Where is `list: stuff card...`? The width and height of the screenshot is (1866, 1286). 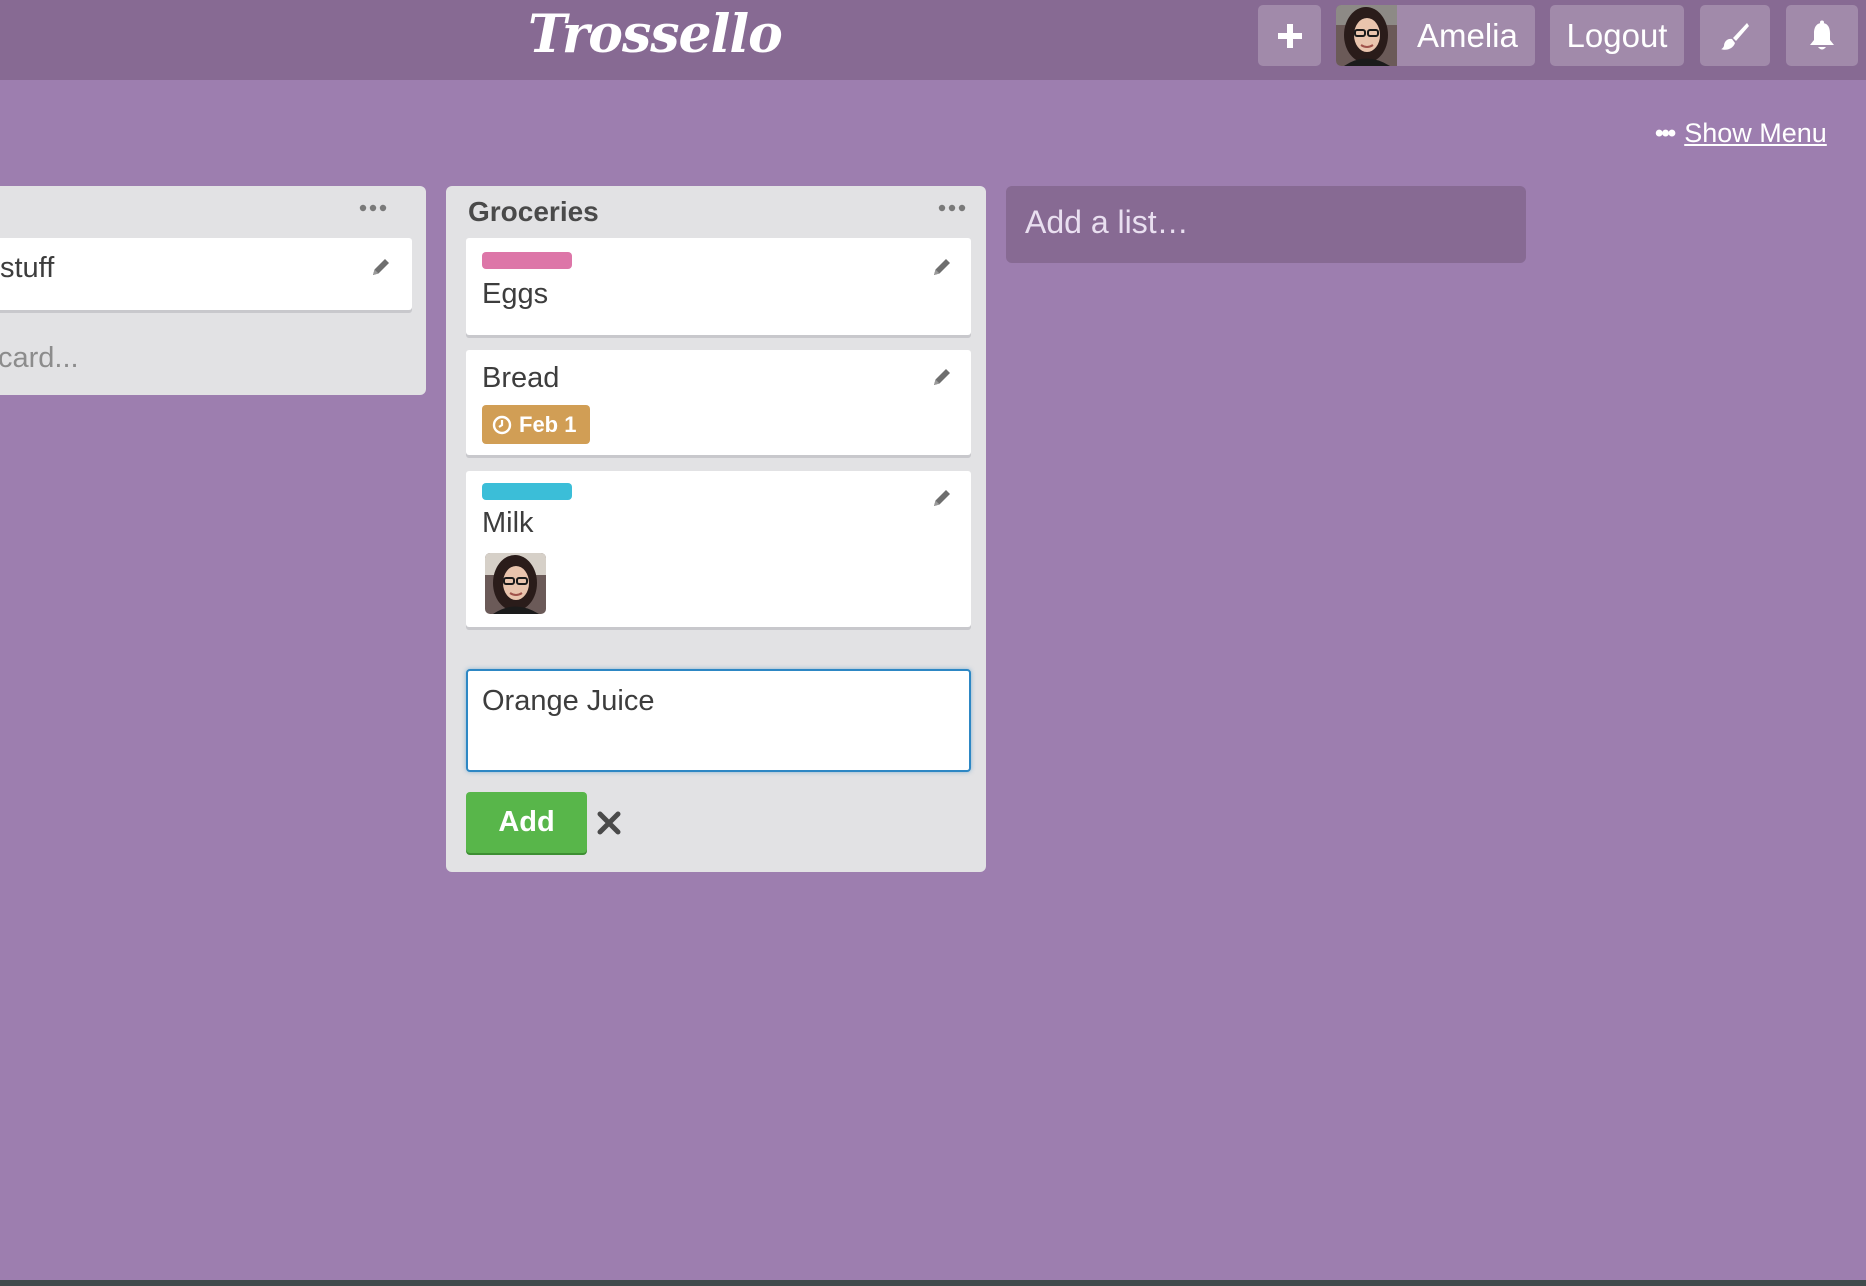 list: stuff card... is located at coordinates (213, 290).